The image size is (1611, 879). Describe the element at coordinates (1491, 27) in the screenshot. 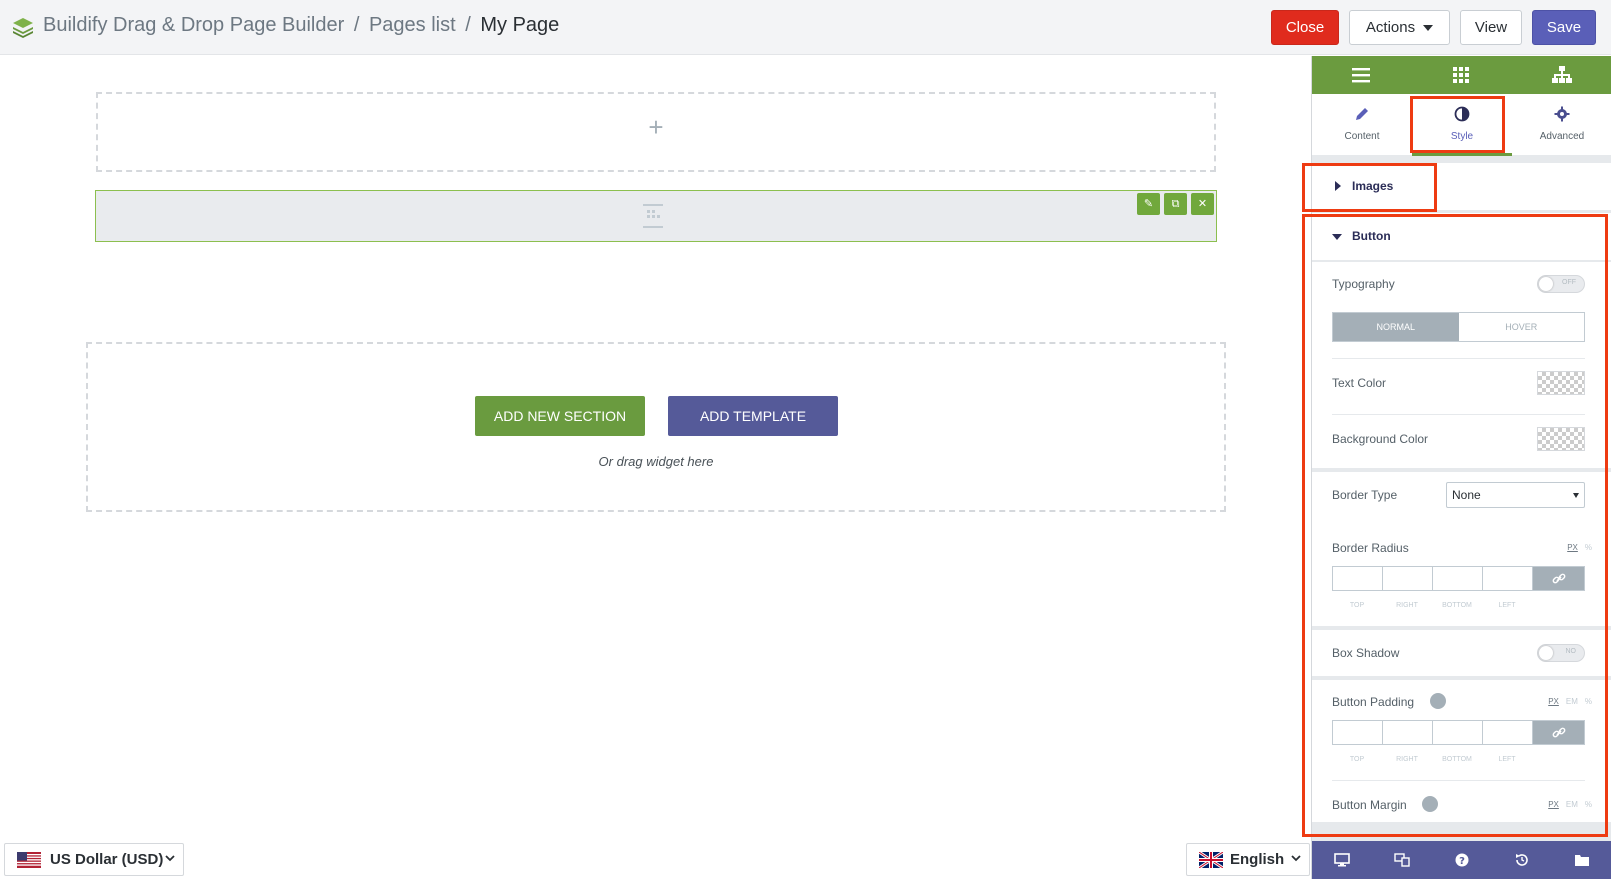

I see `view-button: View` at that location.